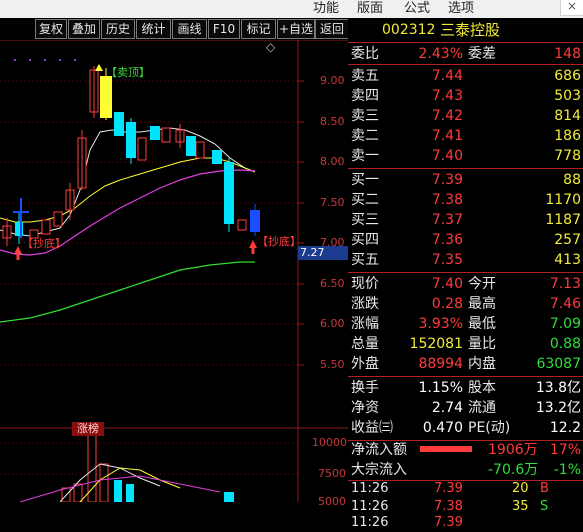 Image resolution: width=583 pixels, height=532 pixels. Describe the element at coordinates (447, 136) in the screenshot. I see `ask2-price: 7.41` at that location.